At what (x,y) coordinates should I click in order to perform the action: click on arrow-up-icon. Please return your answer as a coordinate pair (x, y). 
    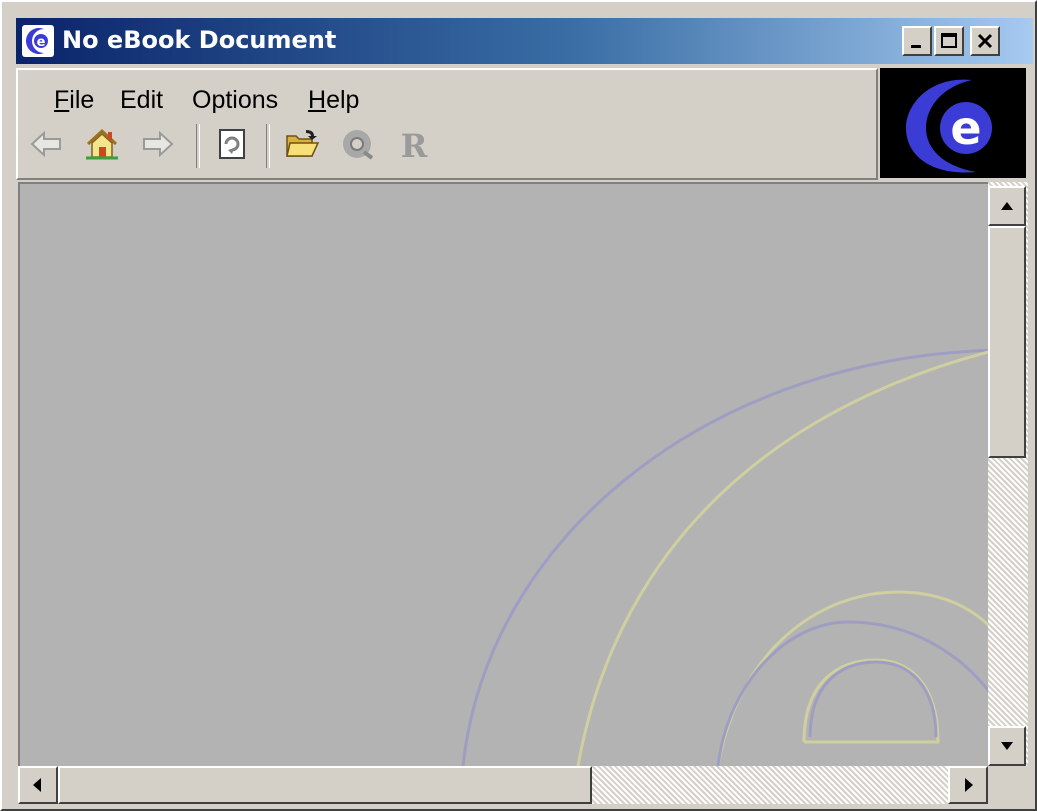
    Looking at the image, I should click on (1007, 206).